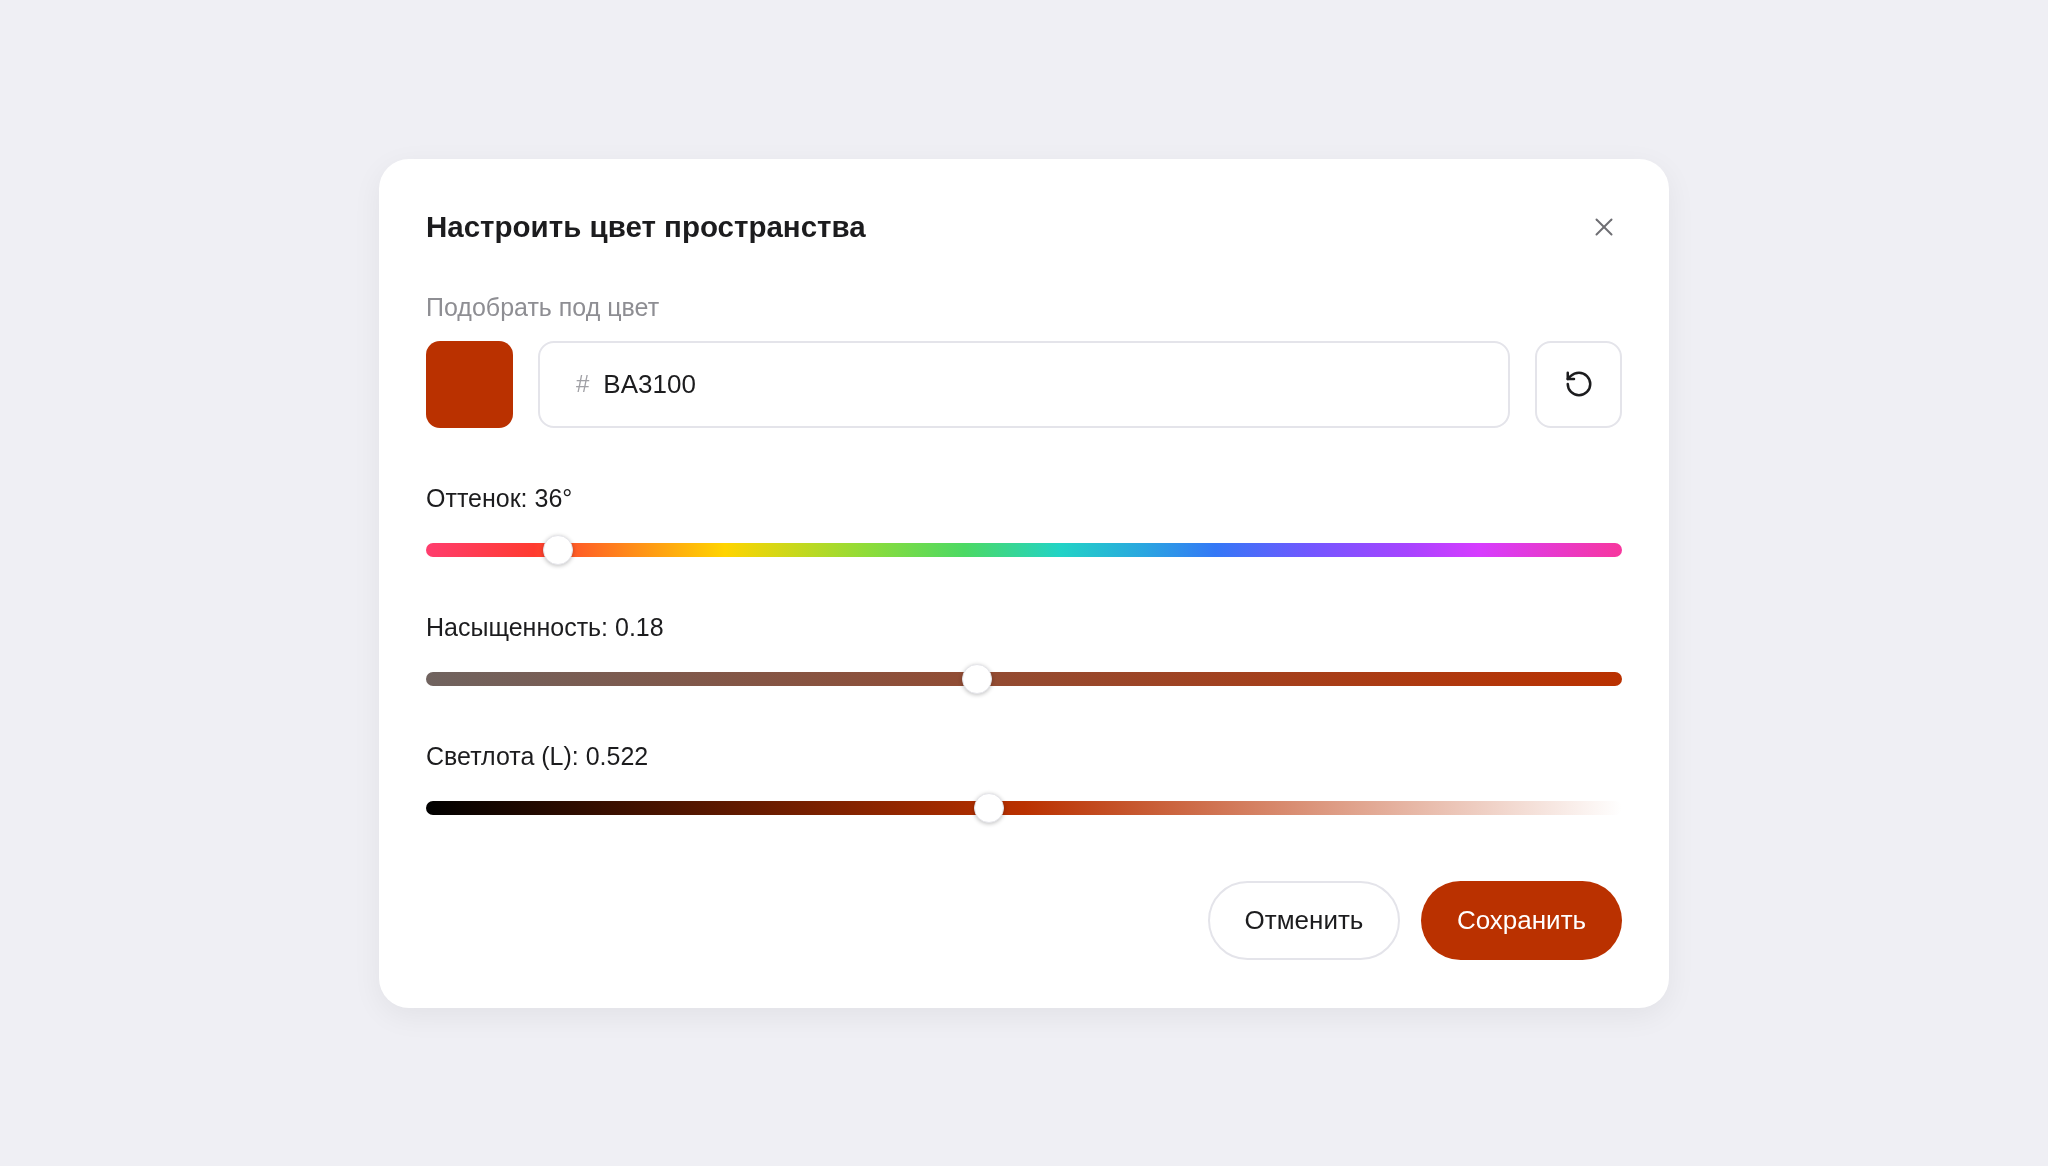 The width and height of the screenshot is (2048, 1166). I want to click on hex-value: BA3100, so click(649, 384).